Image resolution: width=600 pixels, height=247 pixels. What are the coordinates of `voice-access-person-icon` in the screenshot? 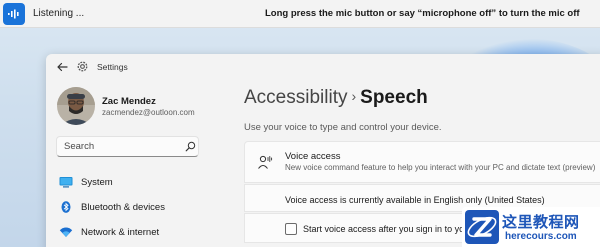 It's located at (265, 162).